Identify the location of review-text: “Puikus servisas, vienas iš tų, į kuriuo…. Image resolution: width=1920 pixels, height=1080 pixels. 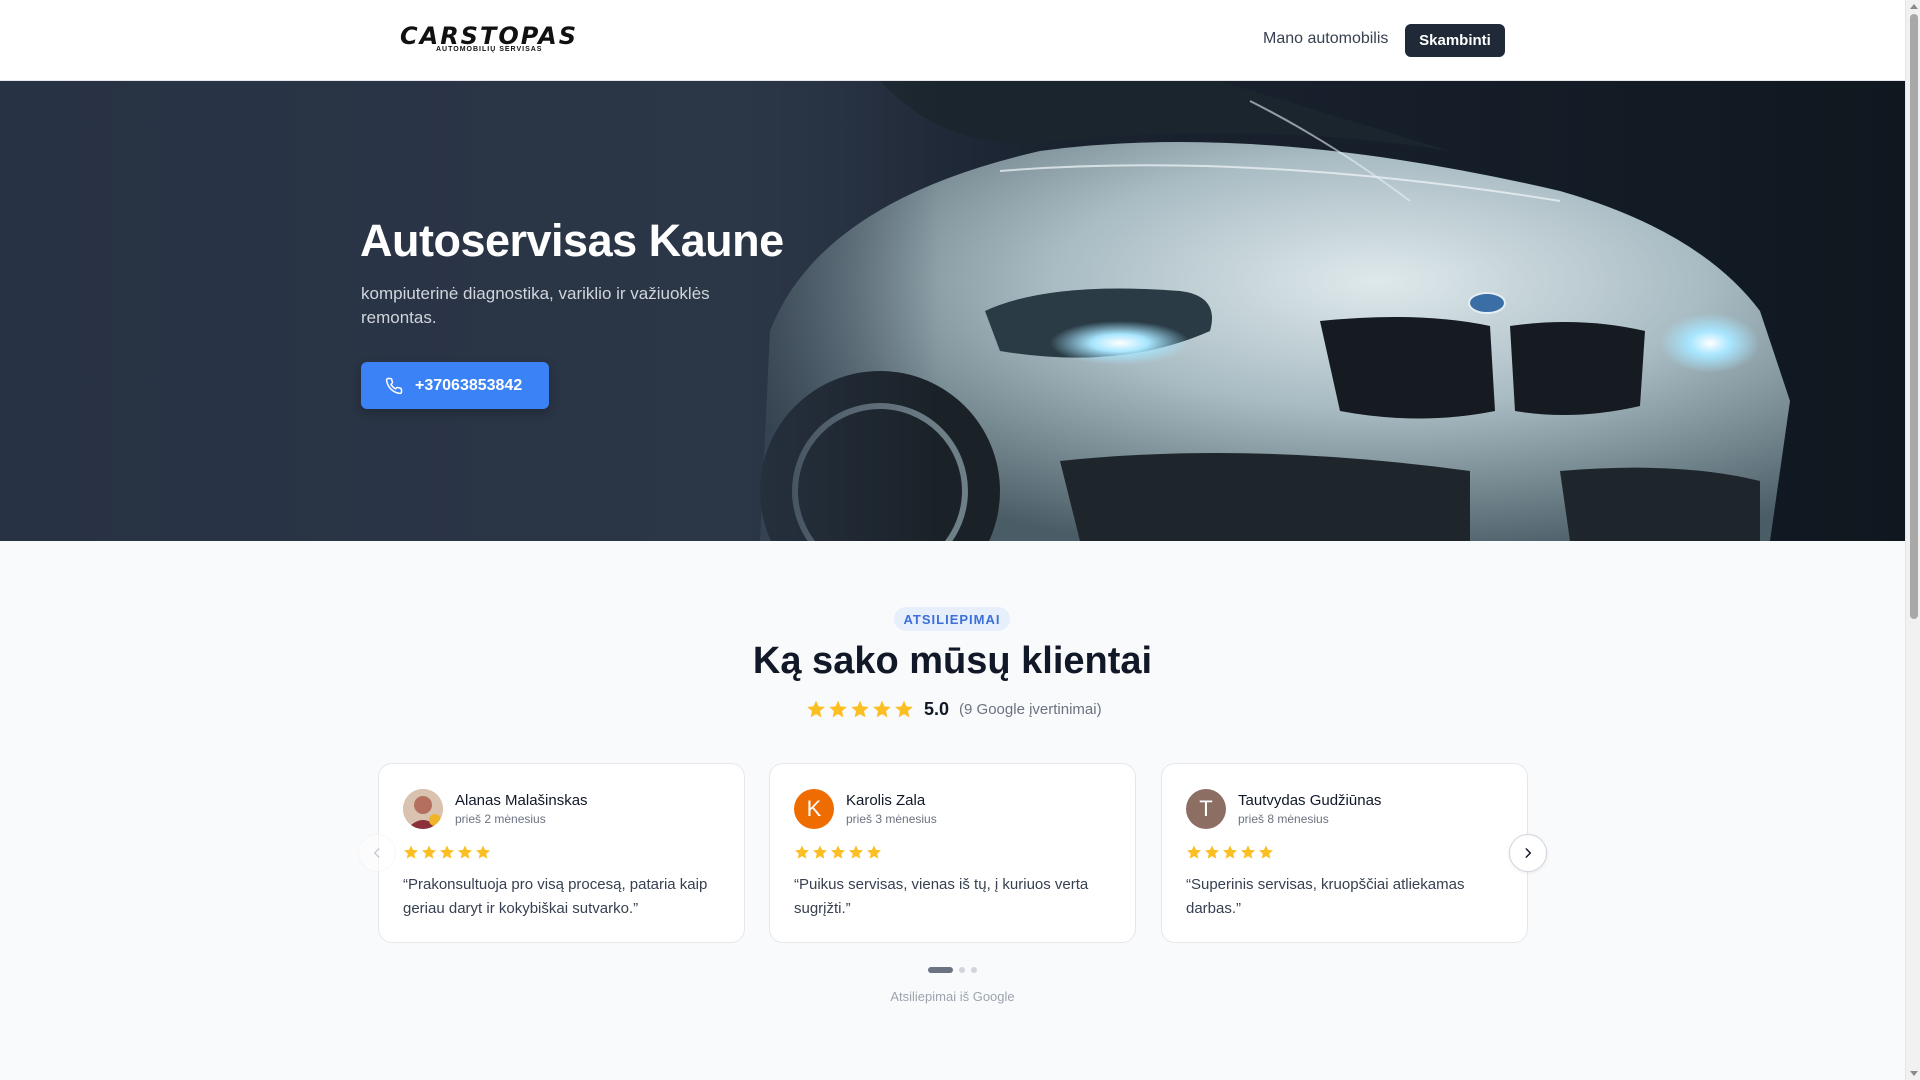
(941, 896).